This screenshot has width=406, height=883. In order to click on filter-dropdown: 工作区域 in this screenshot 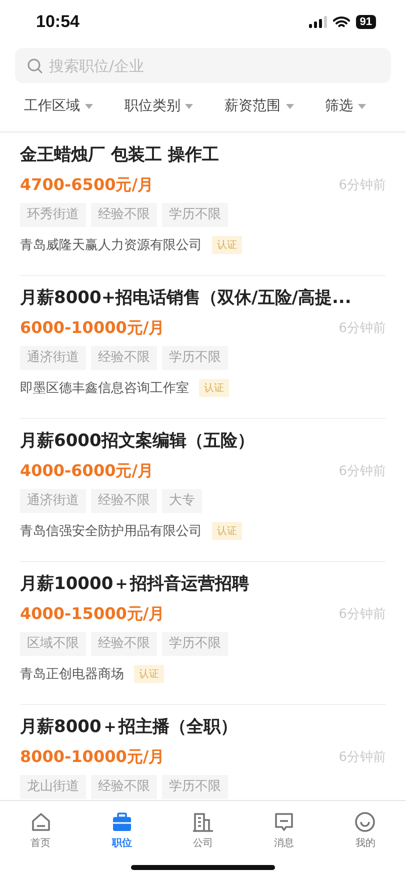, I will do `click(58, 106)`.